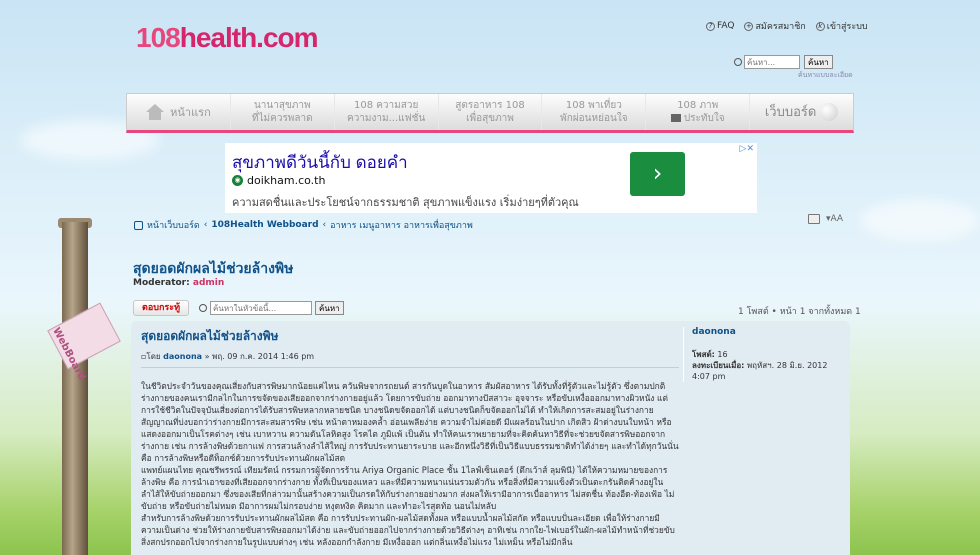 The width and height of the screenshot is (980, 555). What do you see at coordinates (213, 269) in the screenshot?
I see `topic-title: สุดยอดผักผลไม้ช่วยล้างพิษ` at bounding box center [213, 269].